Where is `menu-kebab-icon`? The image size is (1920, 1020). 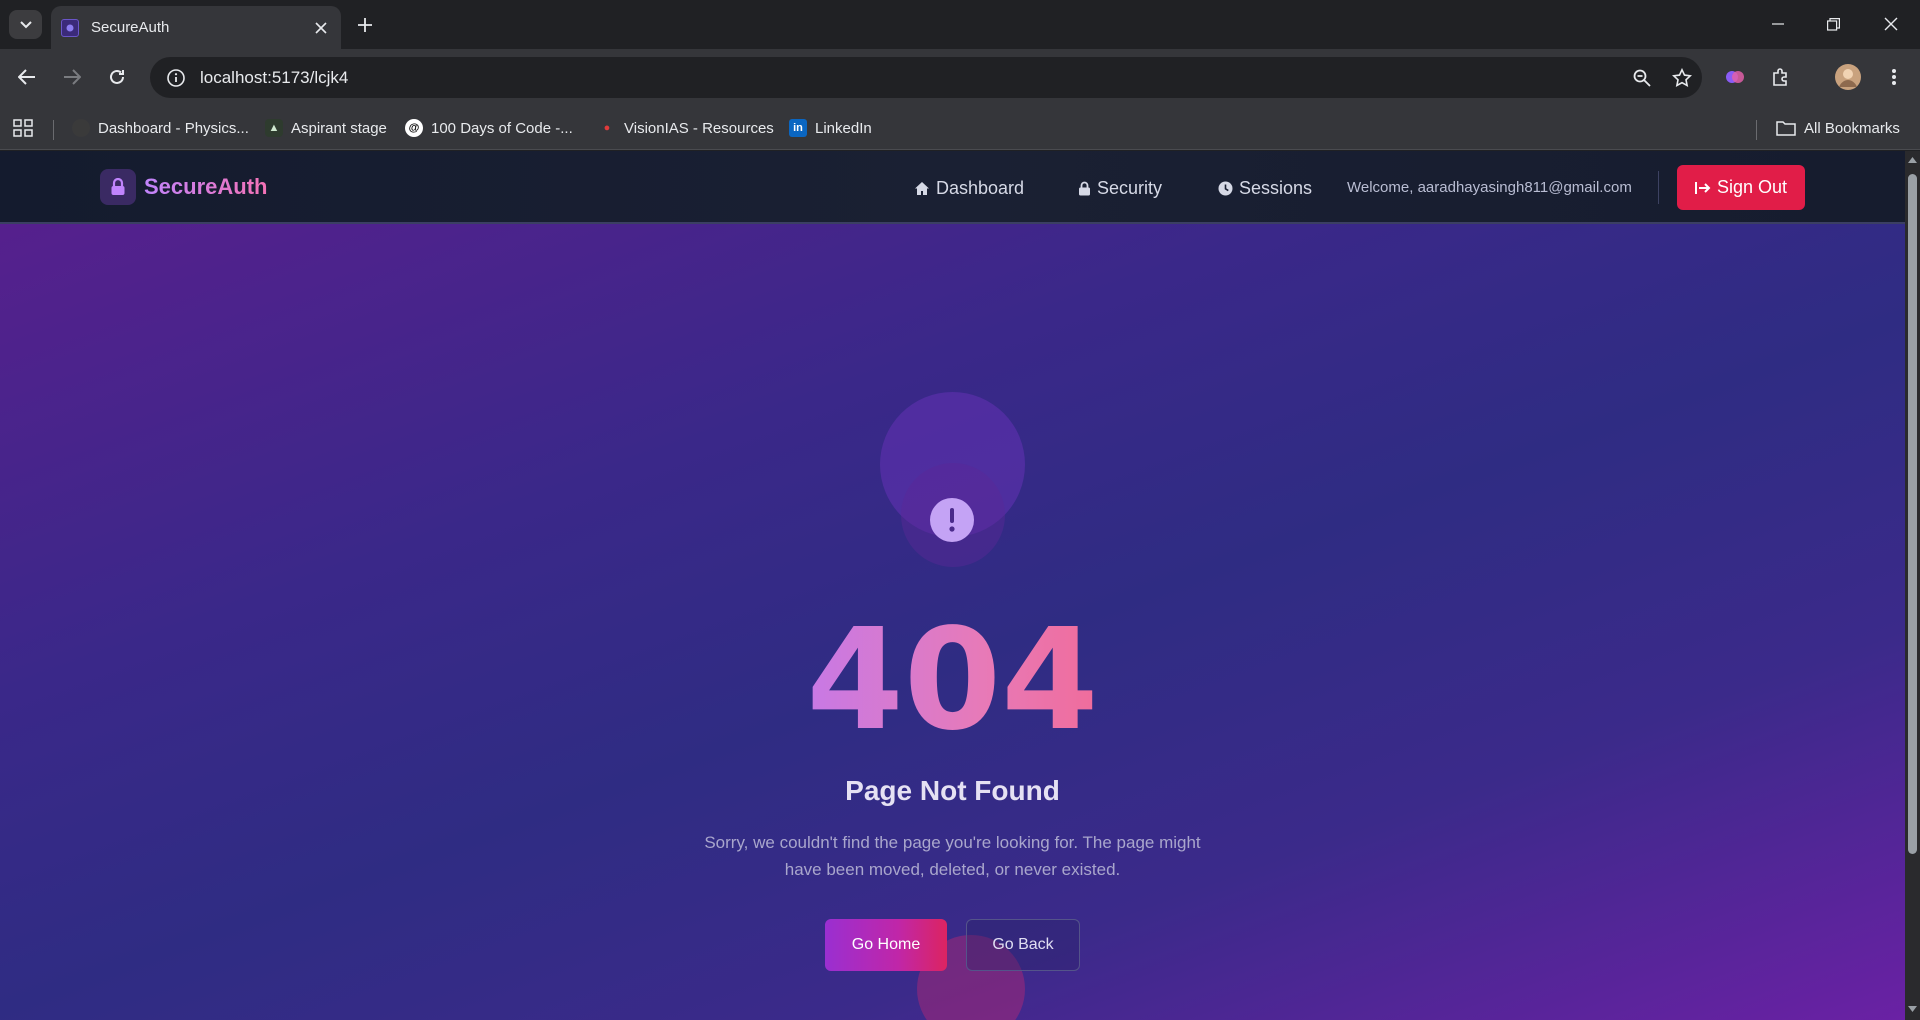
menu-kebab-icon is located at coordinates (1894, 77).